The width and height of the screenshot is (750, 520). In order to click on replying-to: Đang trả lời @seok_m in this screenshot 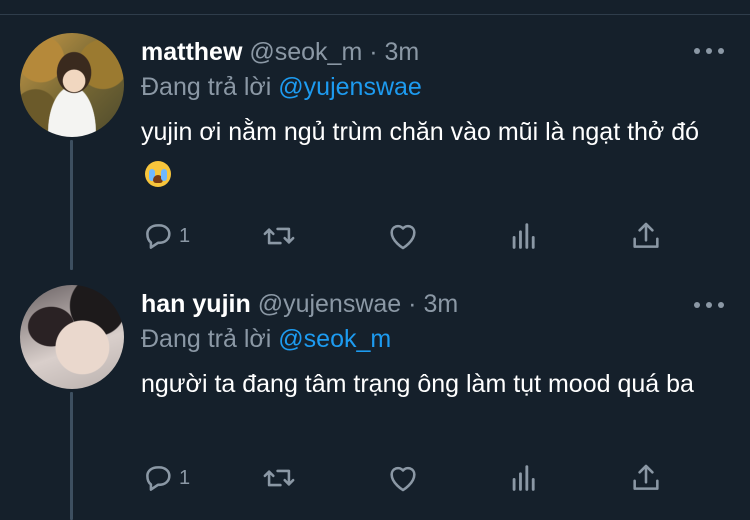, I will do `click(266, 339)`.